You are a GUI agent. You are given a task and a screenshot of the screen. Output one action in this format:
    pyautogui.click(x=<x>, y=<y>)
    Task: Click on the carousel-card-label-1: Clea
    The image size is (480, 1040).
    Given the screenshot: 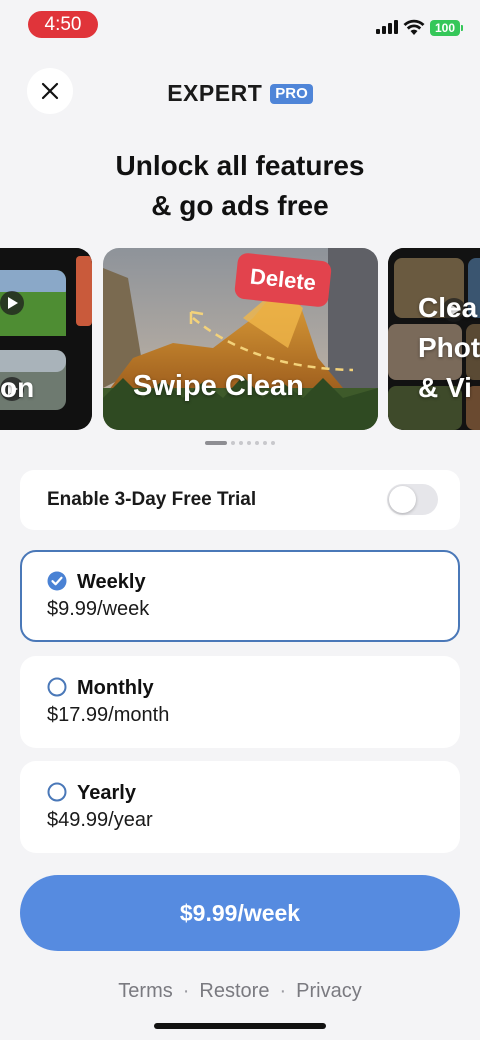 What is the action you would take?
    pyautogui.click(x=448, y=307)
    